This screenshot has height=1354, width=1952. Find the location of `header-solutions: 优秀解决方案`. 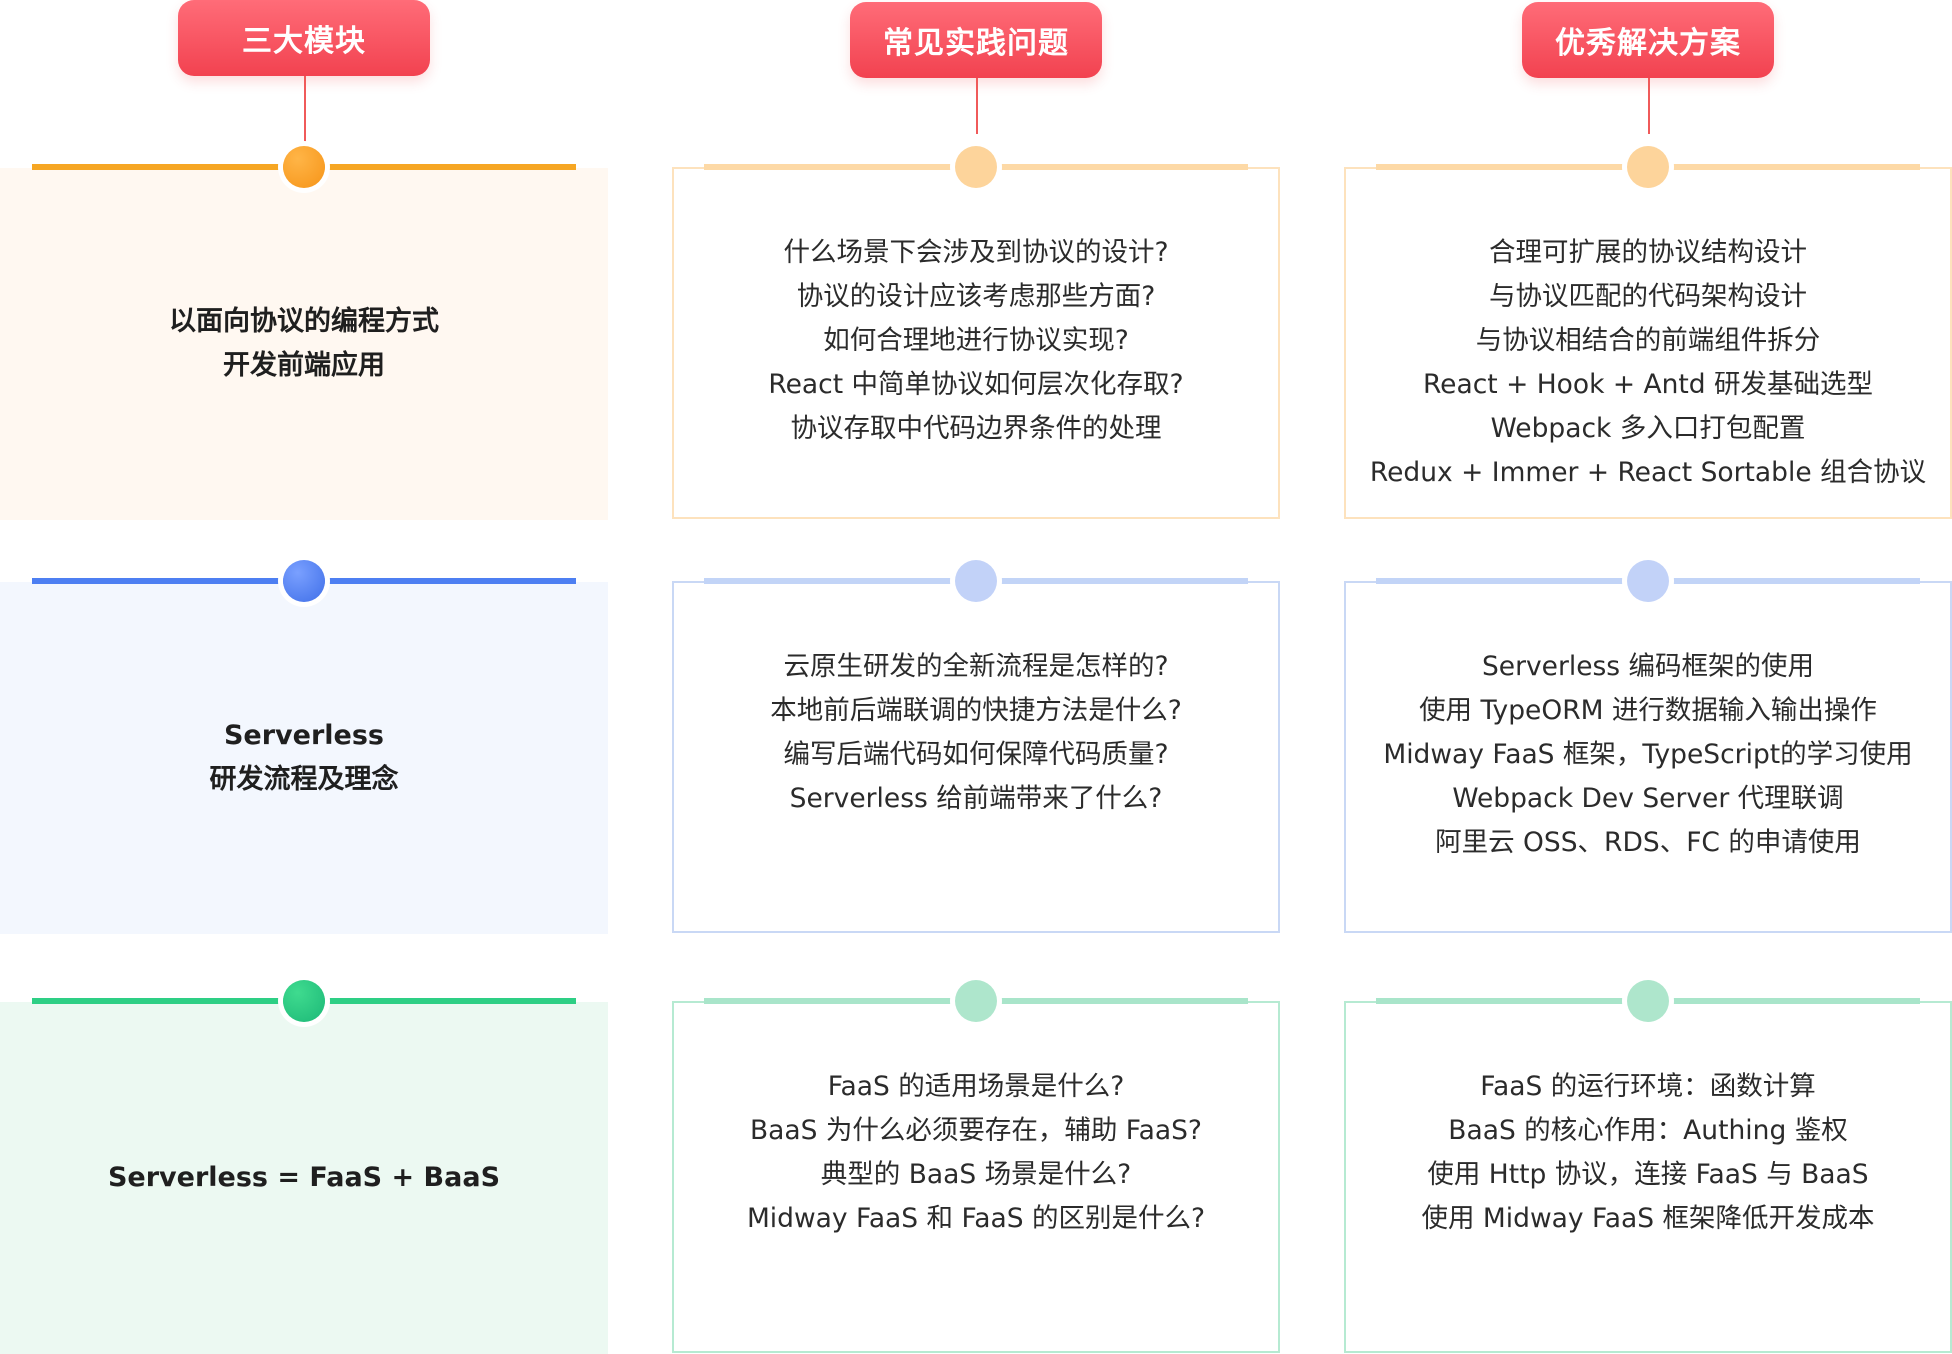

header-solutions: 优秀解决方案 is located at coordinates (1648, 40).